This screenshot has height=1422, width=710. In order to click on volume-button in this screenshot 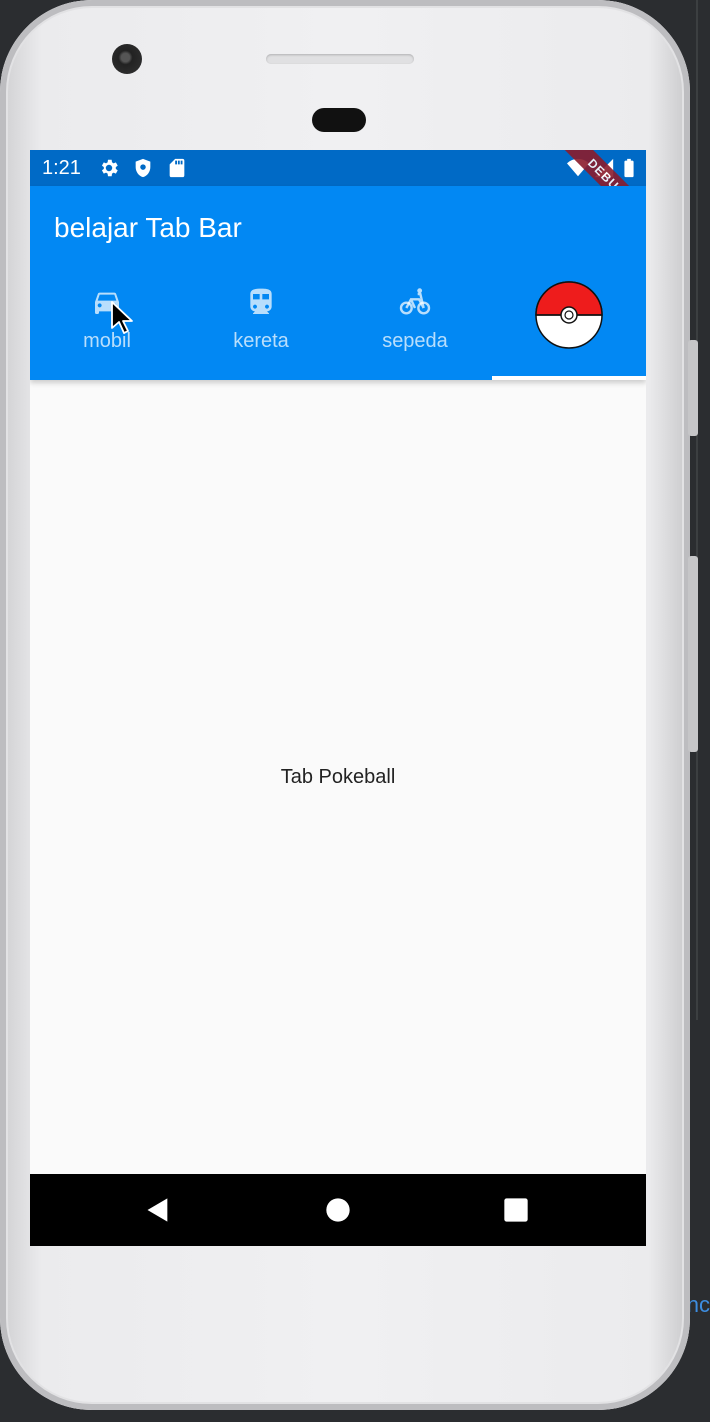, I will do `click(693, 388)`.